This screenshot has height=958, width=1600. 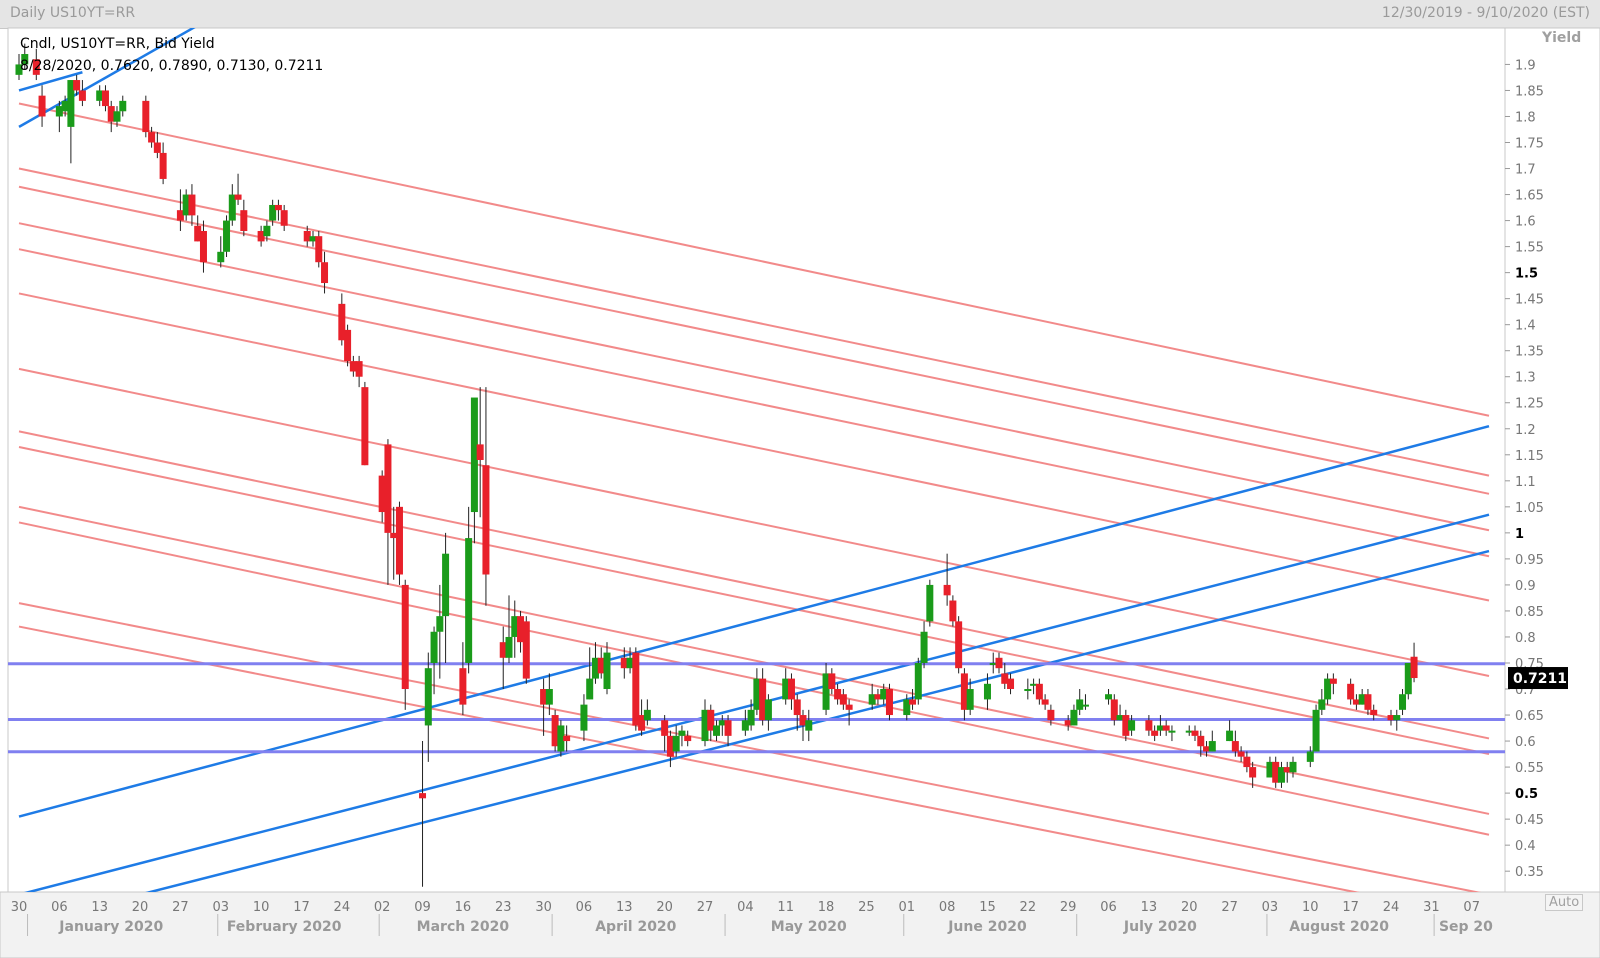 What do you see at coordinates (1466, 927) in the screenshot?
I see `month-label: Sep 20` at bounding box center [1466, 927].